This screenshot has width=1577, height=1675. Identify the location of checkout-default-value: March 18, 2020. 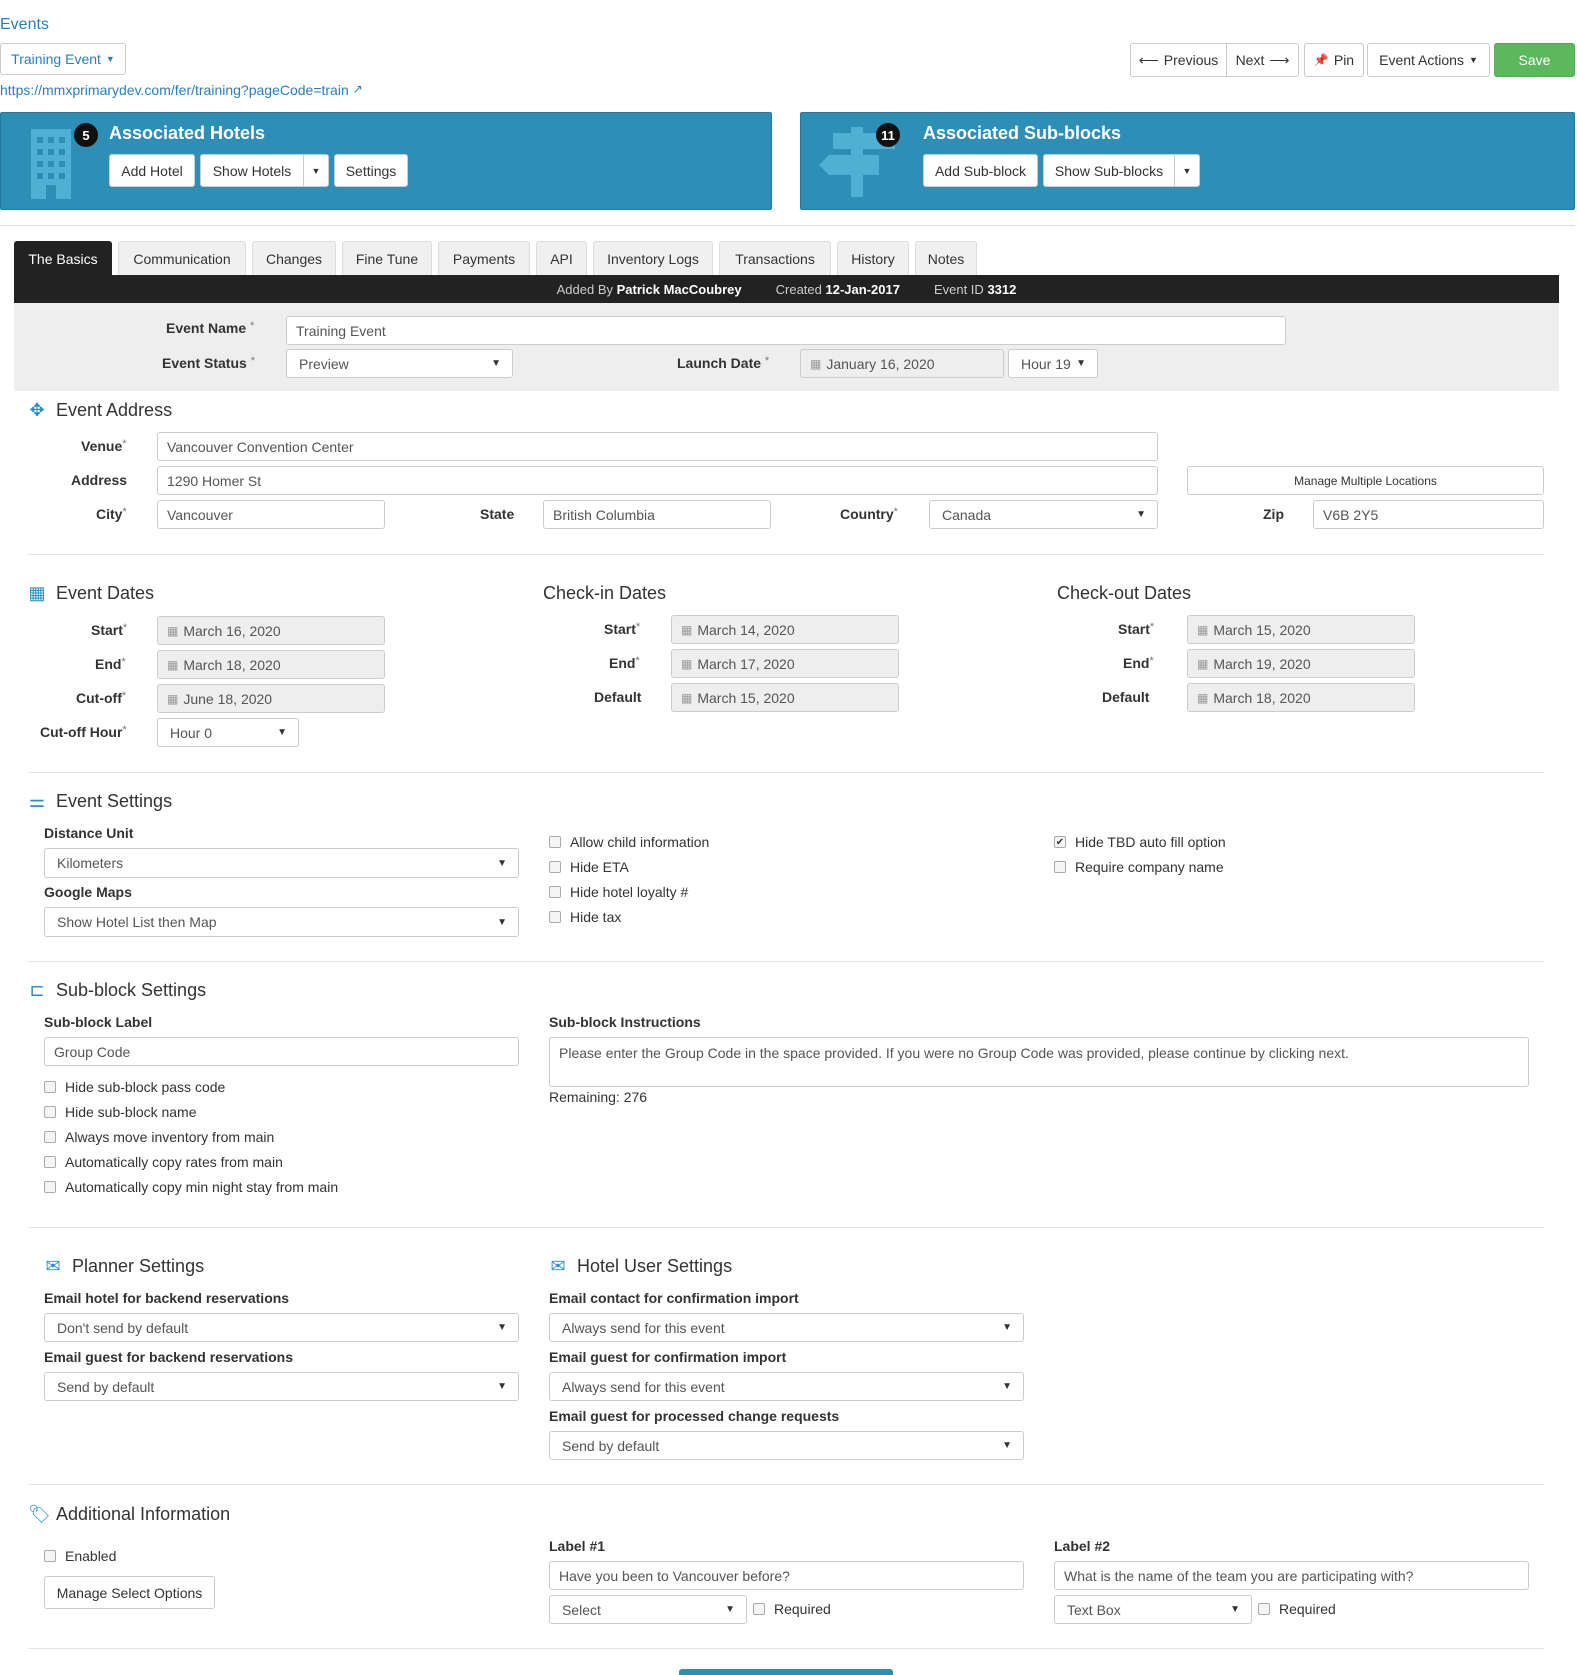
(1262, 697).